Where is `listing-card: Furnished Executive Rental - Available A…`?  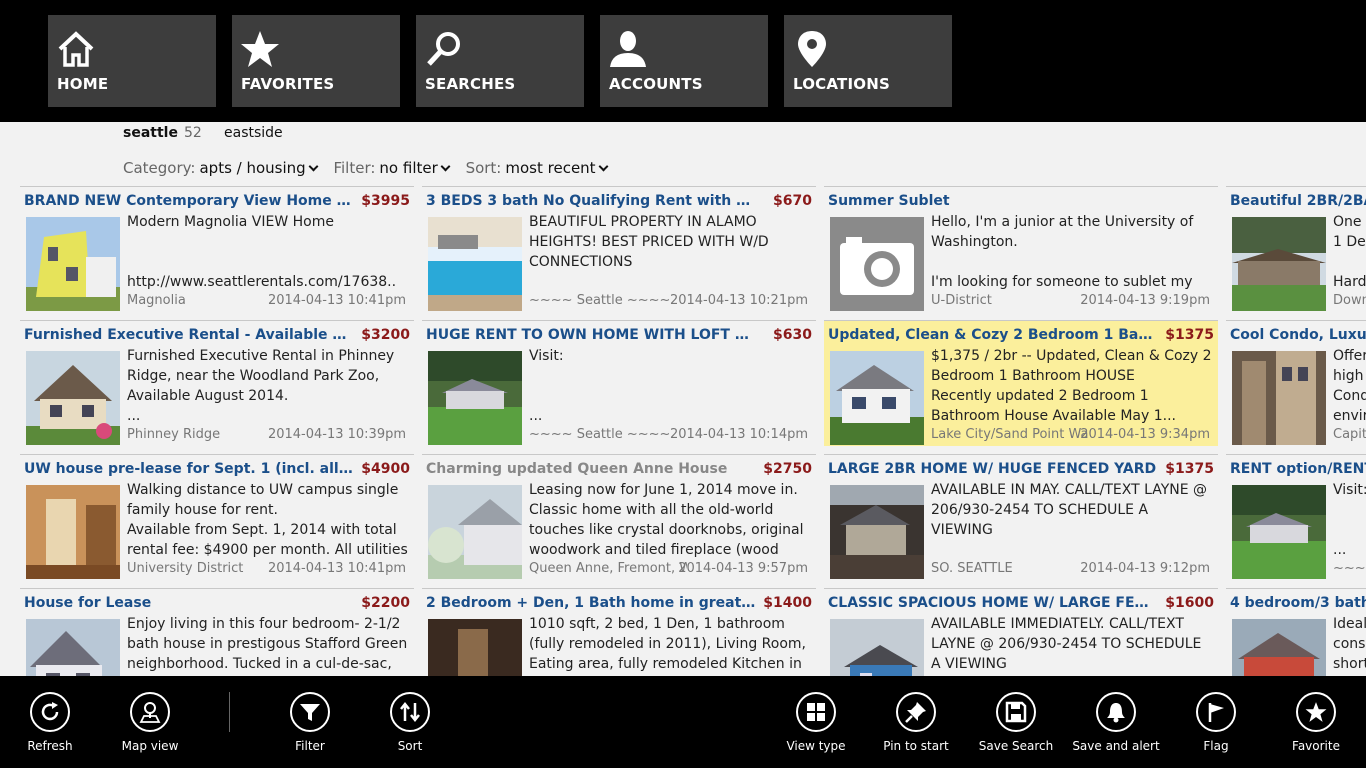 listing-card: Furnished Executive Rental - Available A… is located at coordinates (217, 383).